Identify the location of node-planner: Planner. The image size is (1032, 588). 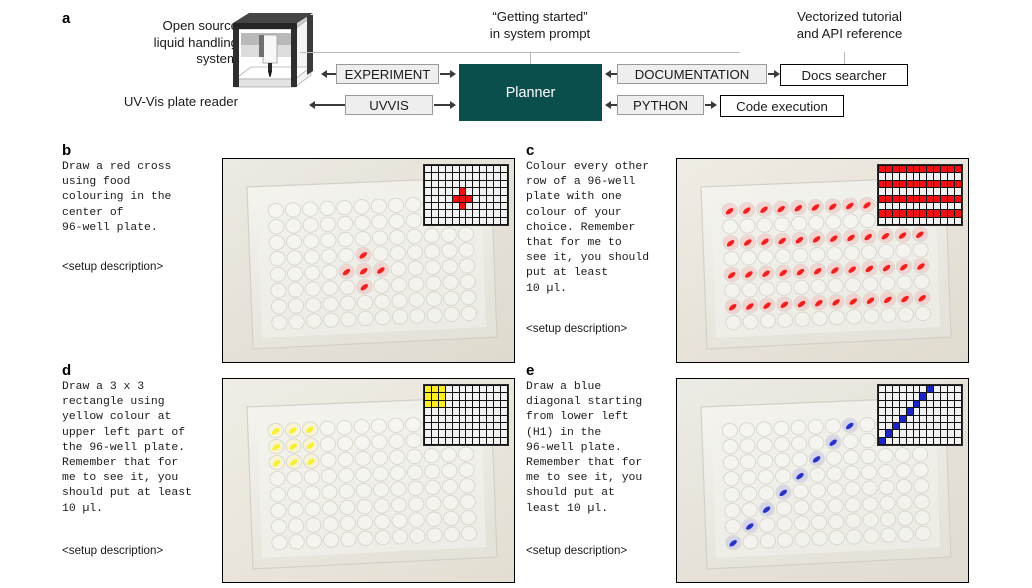
(530, 92).